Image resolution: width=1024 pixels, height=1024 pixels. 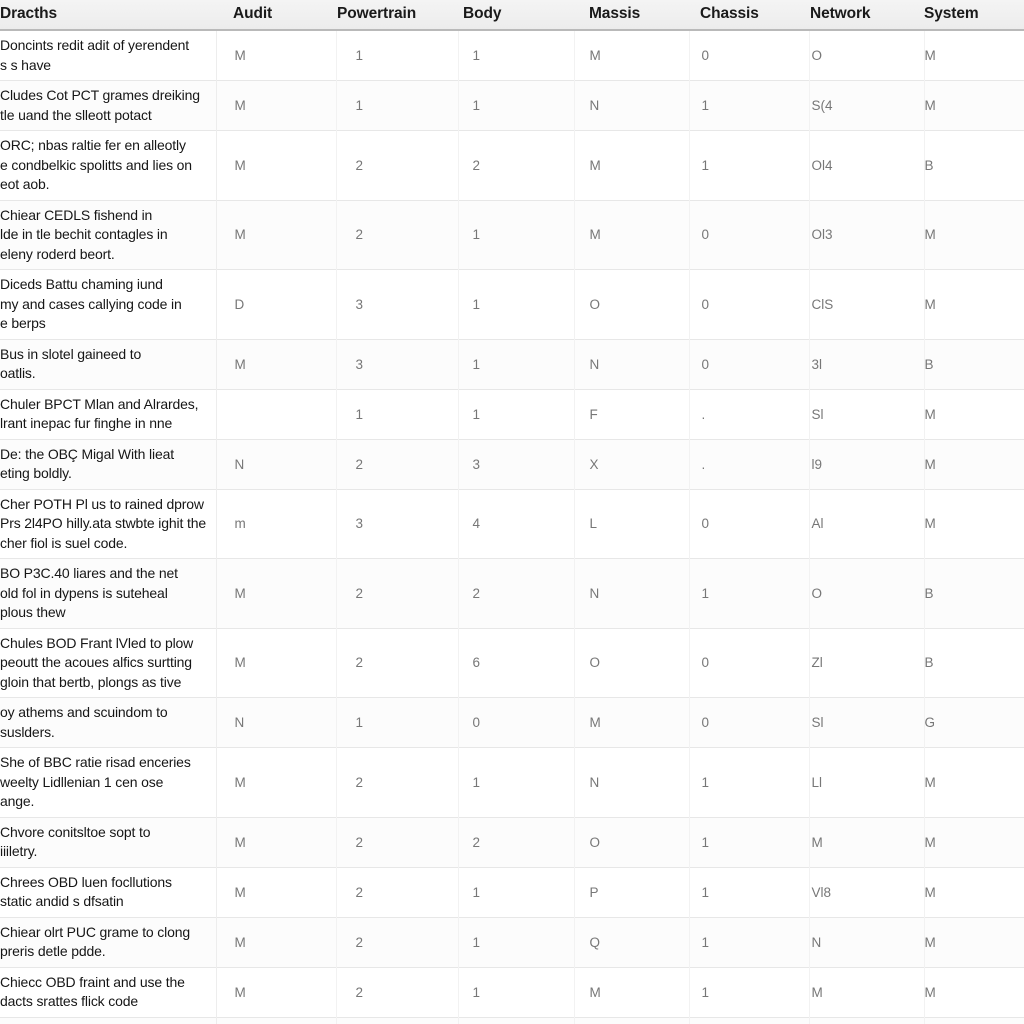 What do you see at coordinates (397, 105) in the screenshot?
I see `cell-power: 1` at bounding box center [397, 105].